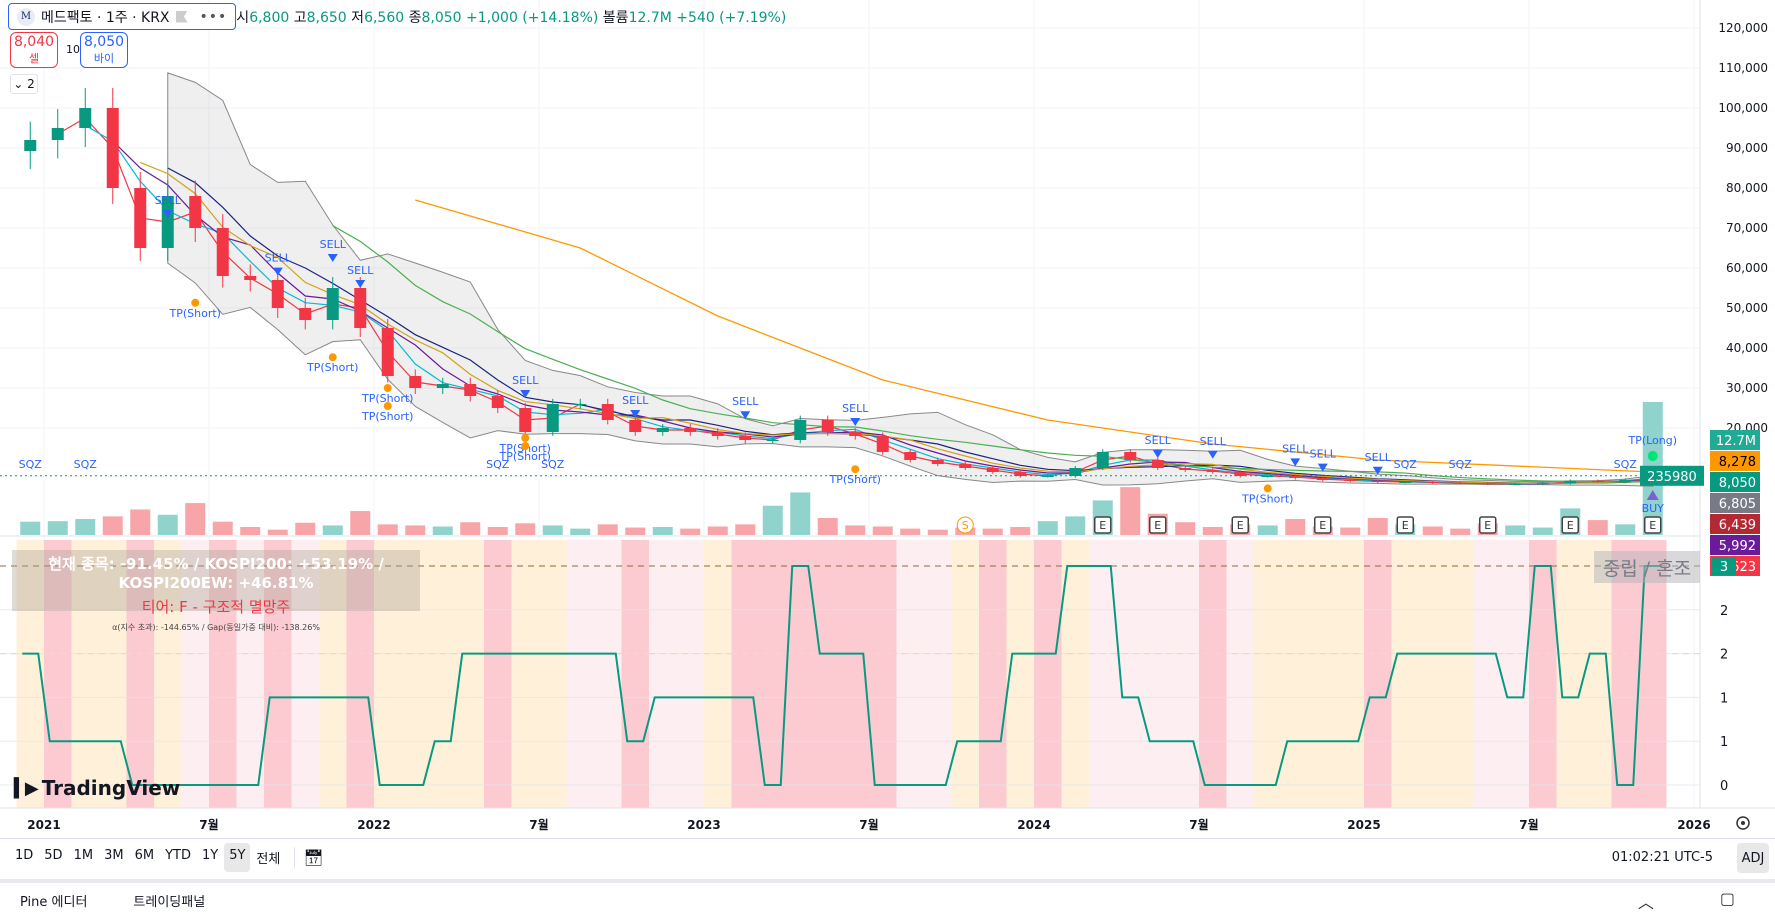 The height and width of the screenshot is (917, 1775). What do you see at coordinates (358, 17) in the screenshot?
I see `low-label: 저` at bounding box center [358, 17].